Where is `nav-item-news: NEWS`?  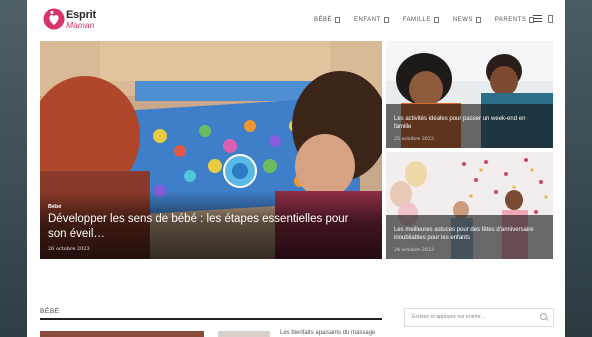 nav-item-news: NEWS is located at coordinates (467, 20).